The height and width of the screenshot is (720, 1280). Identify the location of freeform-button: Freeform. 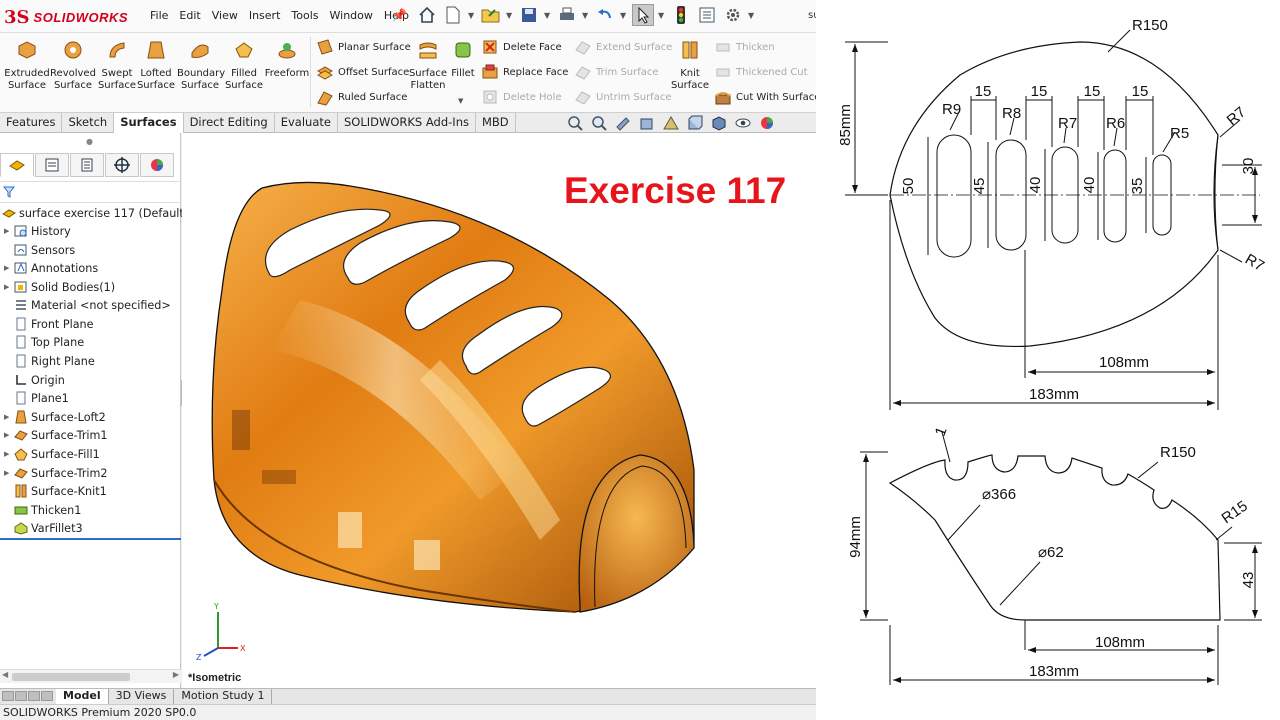
(287, 59).